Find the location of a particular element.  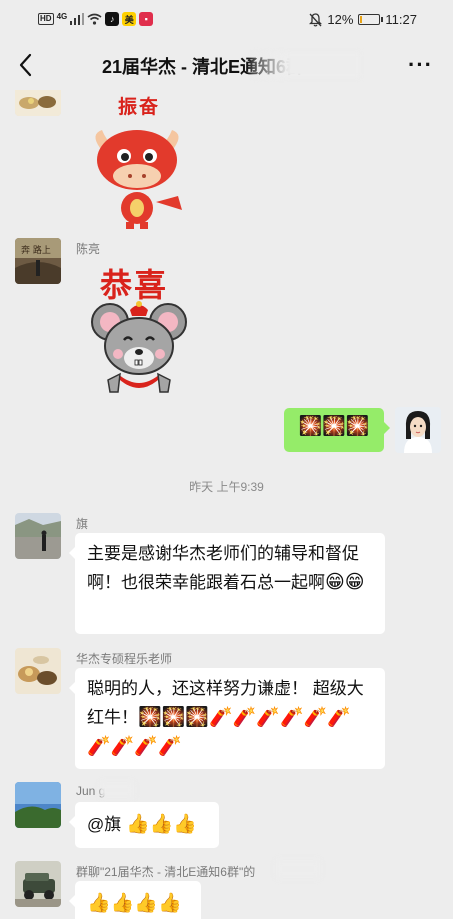

message-text: 主要是感谢华杰老师们的辅导和督促啊！也很荣幸能跟着石总一起啊 is located at coordinates (223, 568).